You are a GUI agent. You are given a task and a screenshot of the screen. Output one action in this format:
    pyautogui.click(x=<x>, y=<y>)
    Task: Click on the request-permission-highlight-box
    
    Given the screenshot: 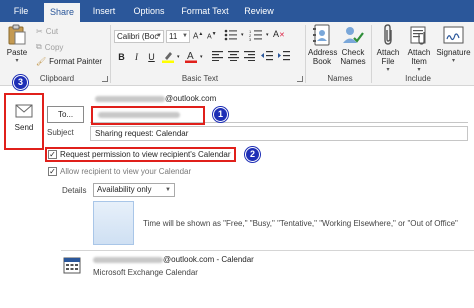 What is the action you would take?
    pyautogui.click(x=140, y=154)
    